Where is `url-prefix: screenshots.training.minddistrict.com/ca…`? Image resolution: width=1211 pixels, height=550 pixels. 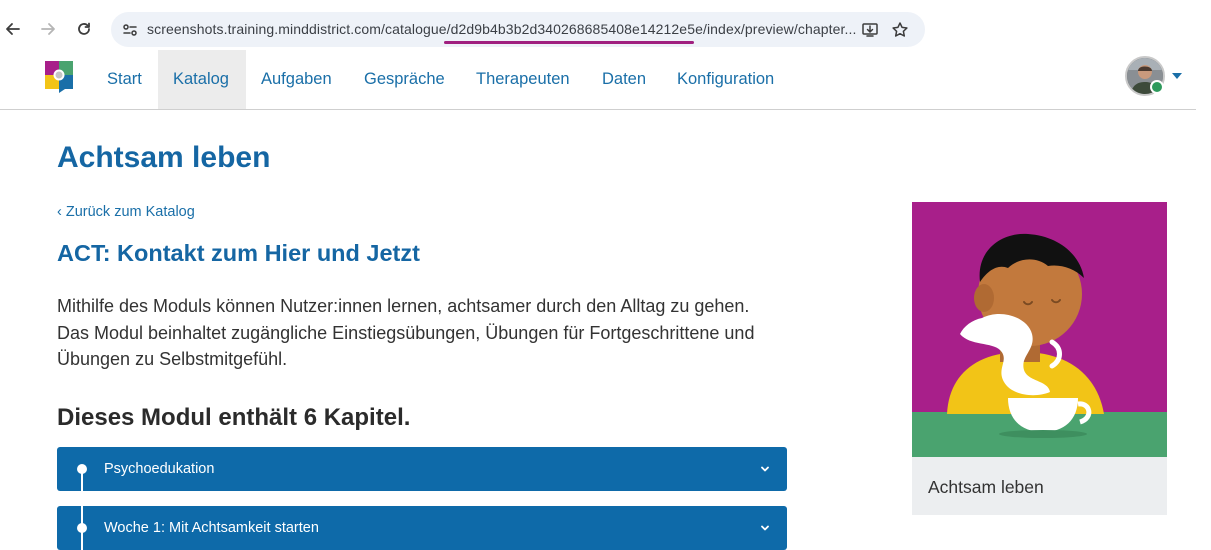 url-prefix: screenshots.training.minddistrict.com/ca… is located at coordinates (299, 29).